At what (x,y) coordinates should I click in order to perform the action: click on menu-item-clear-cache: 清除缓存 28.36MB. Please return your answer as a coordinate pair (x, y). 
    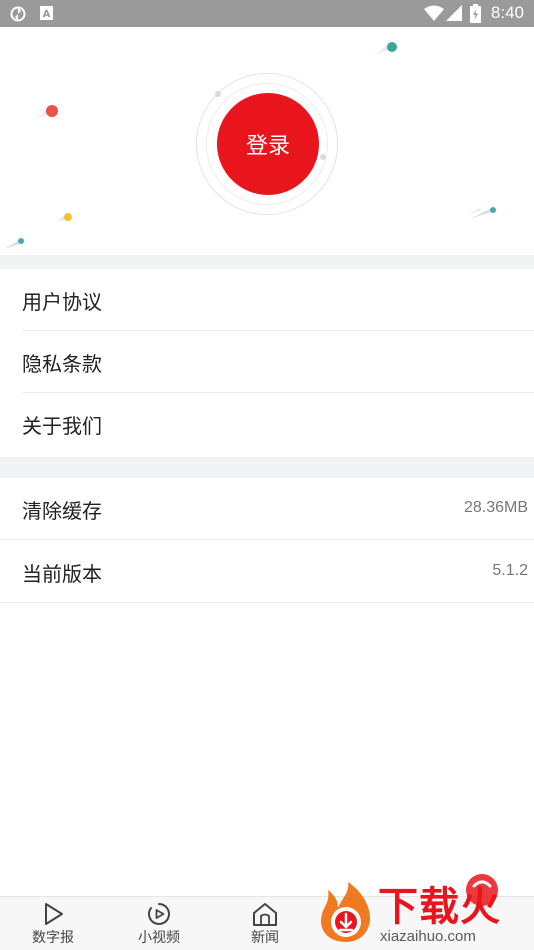
    Looking at the image, I should click on (267, 509).